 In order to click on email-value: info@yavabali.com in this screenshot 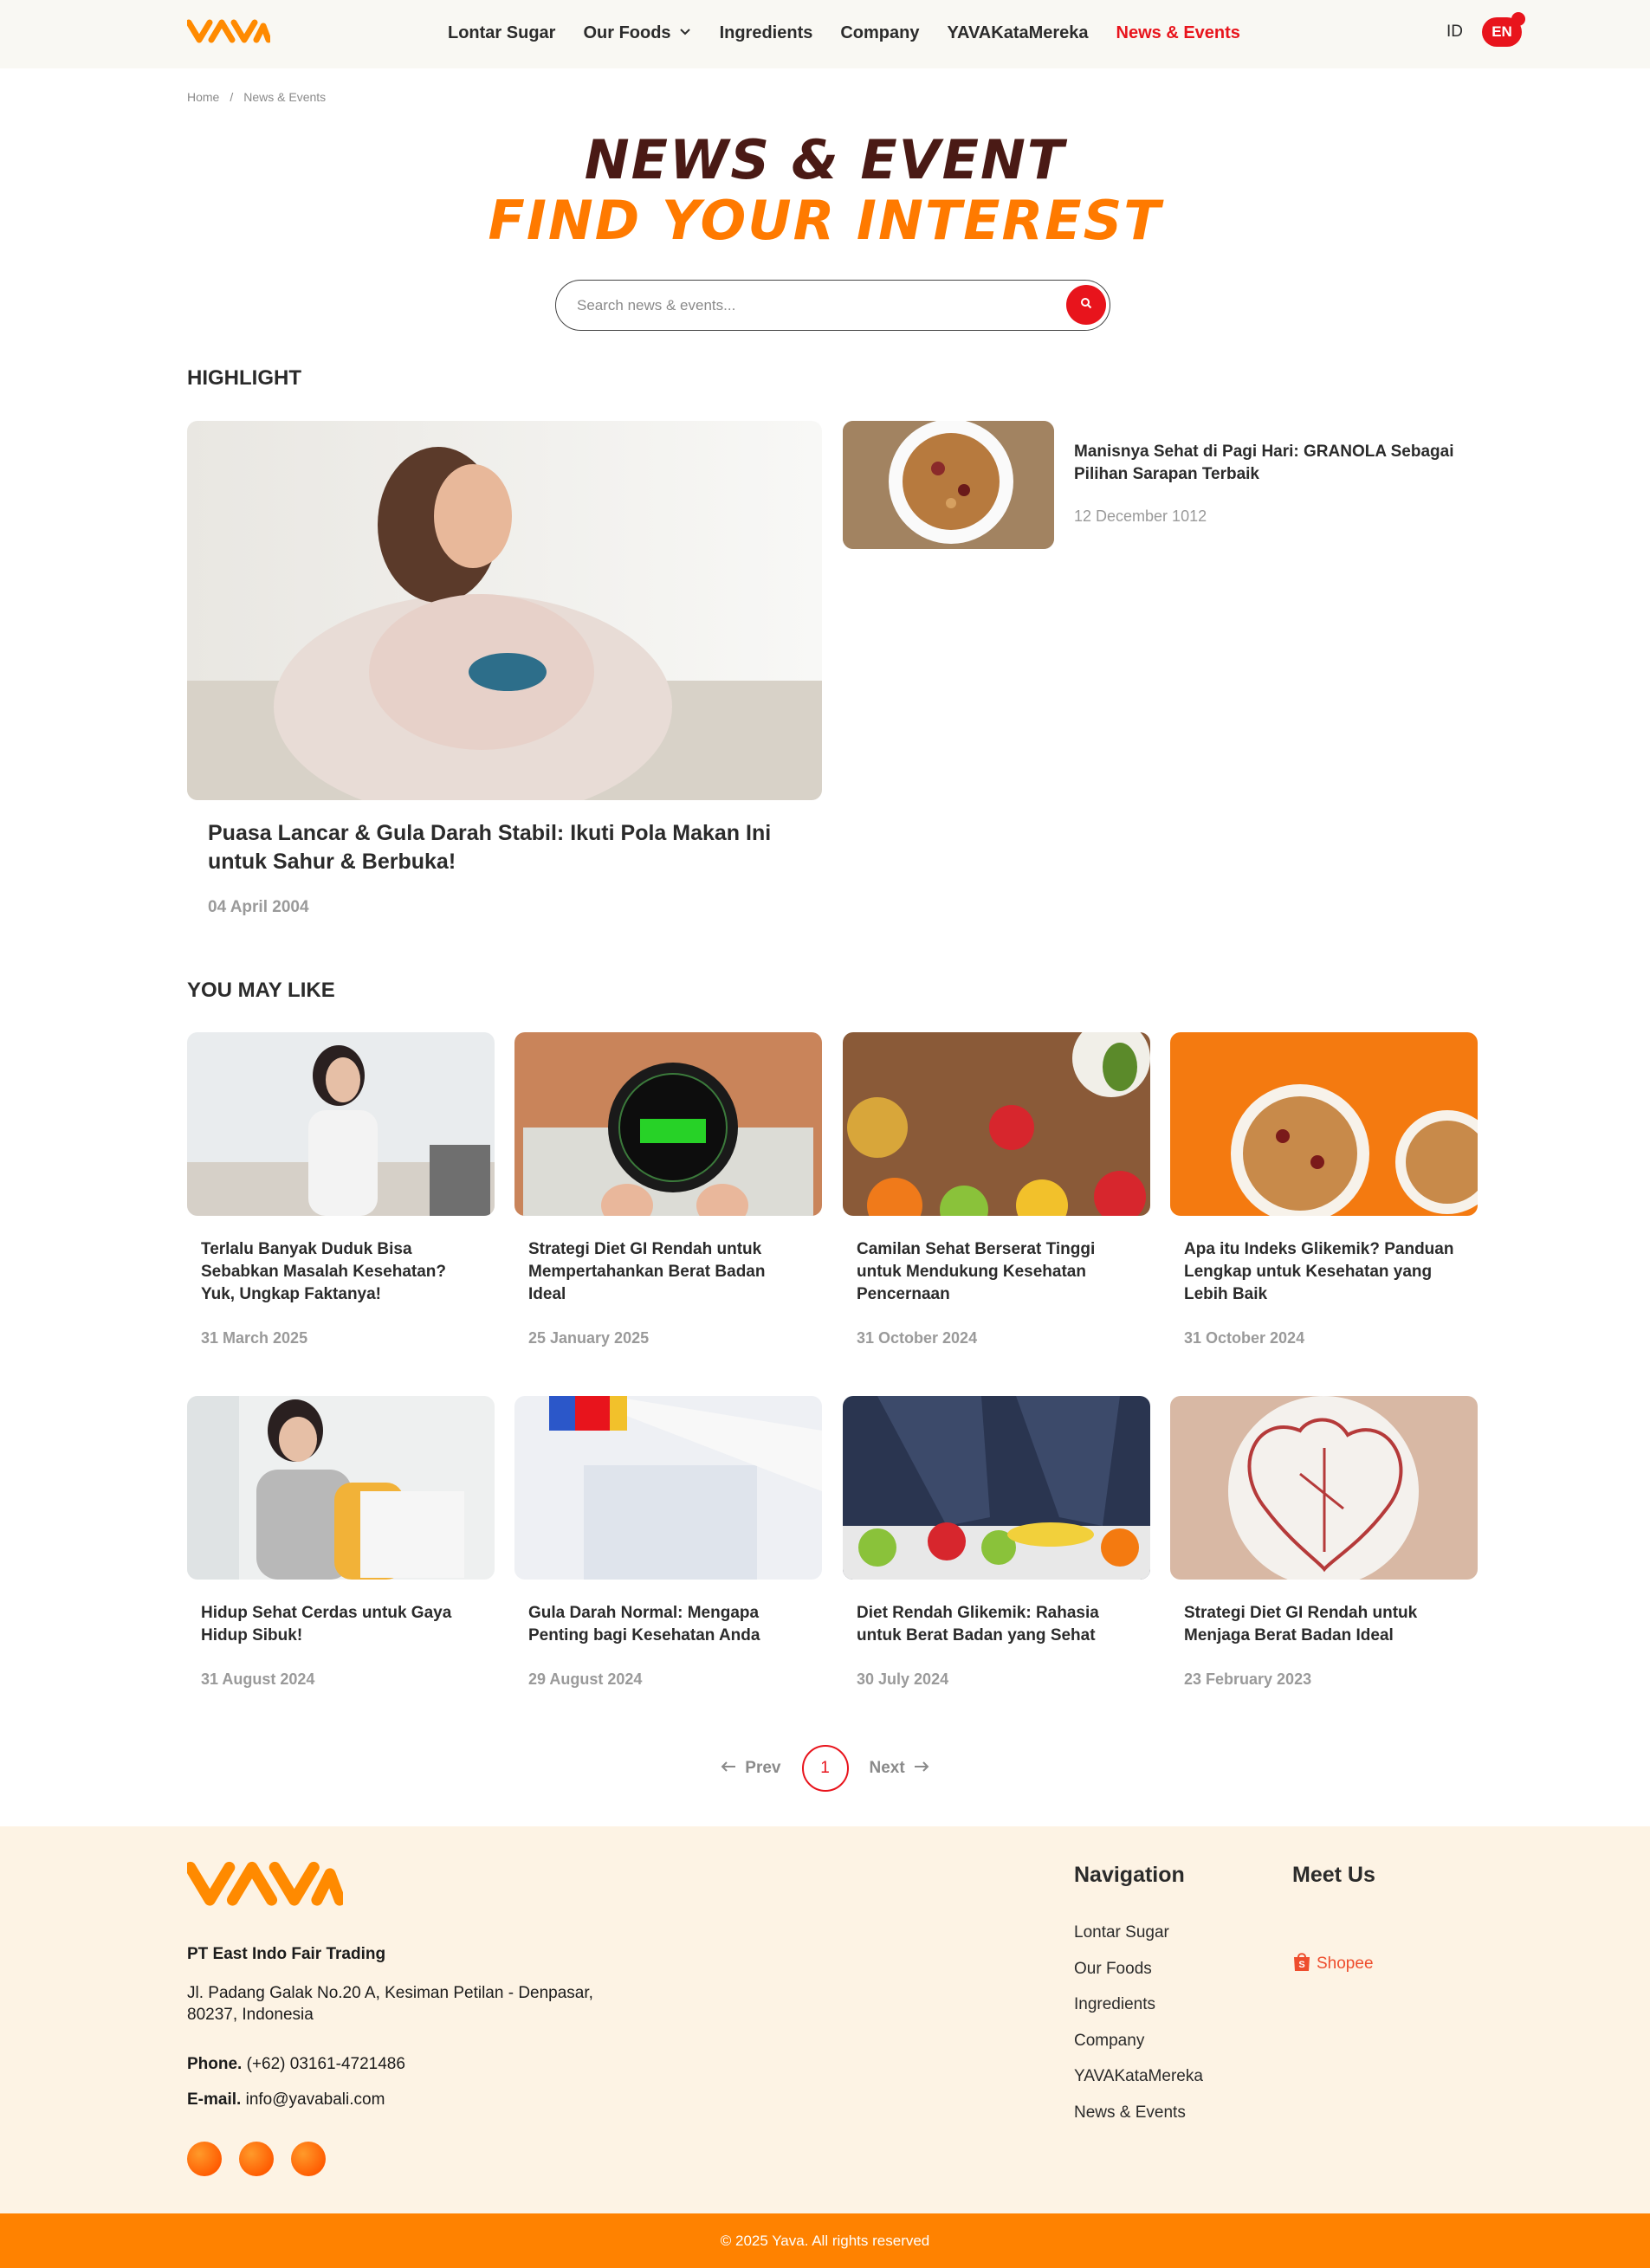, I will do `click(315, 2099)`.